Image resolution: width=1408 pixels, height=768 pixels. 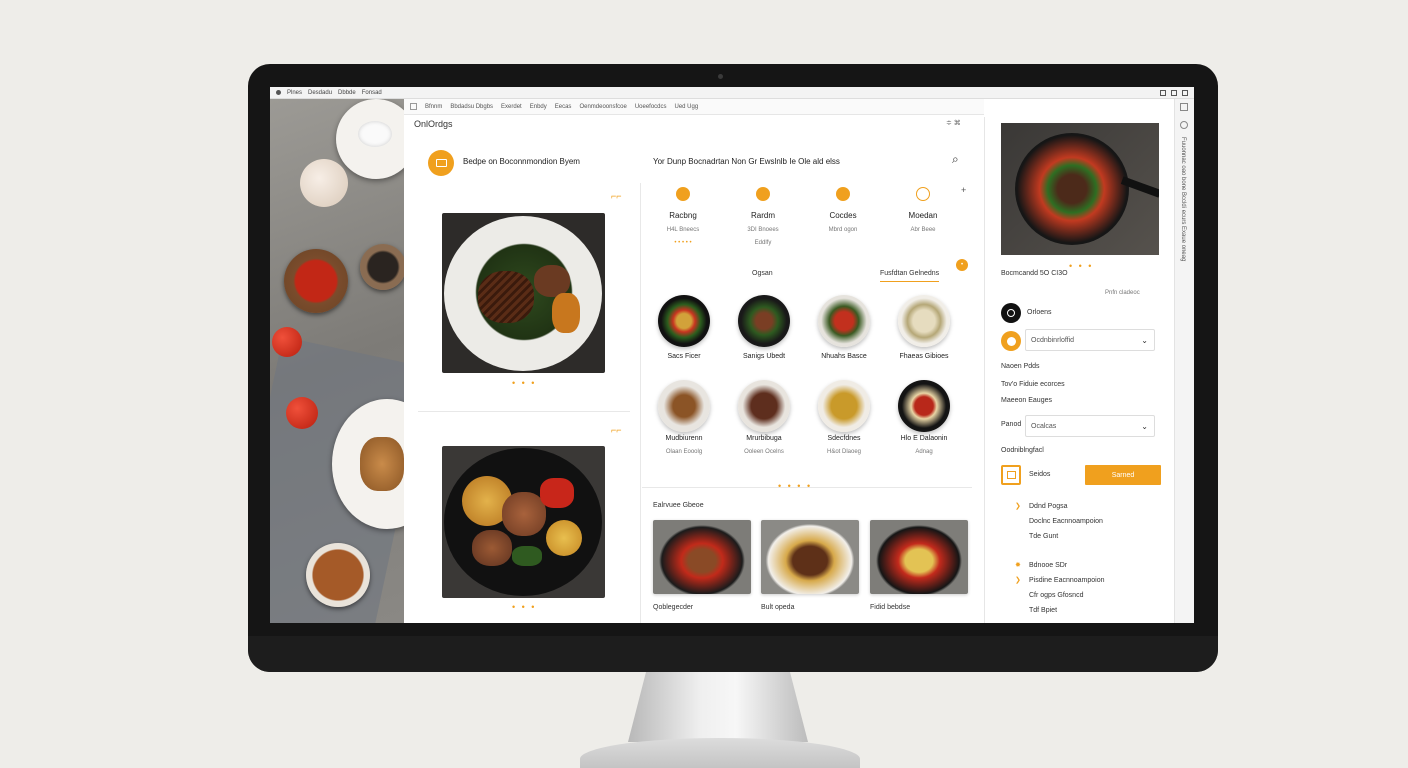 What do you see at coordinates (1039, 312) in the screenshot?
I see `option-label: Orloens` at bounding box center [1039, 312].